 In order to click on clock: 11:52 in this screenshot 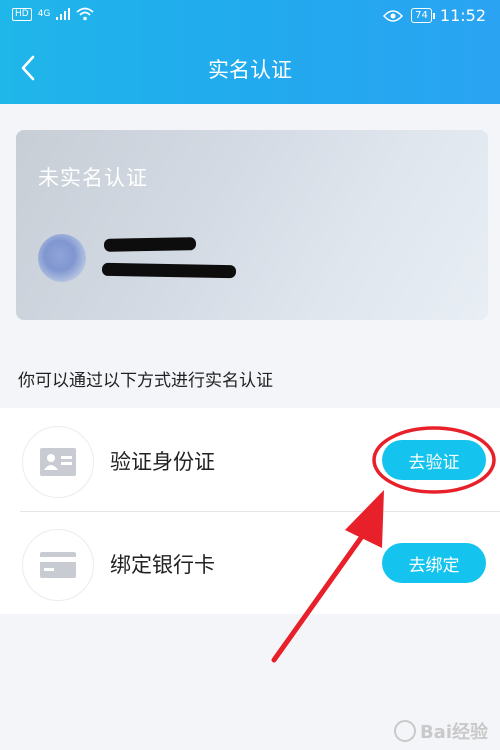, I will do `click(462, 15)`.